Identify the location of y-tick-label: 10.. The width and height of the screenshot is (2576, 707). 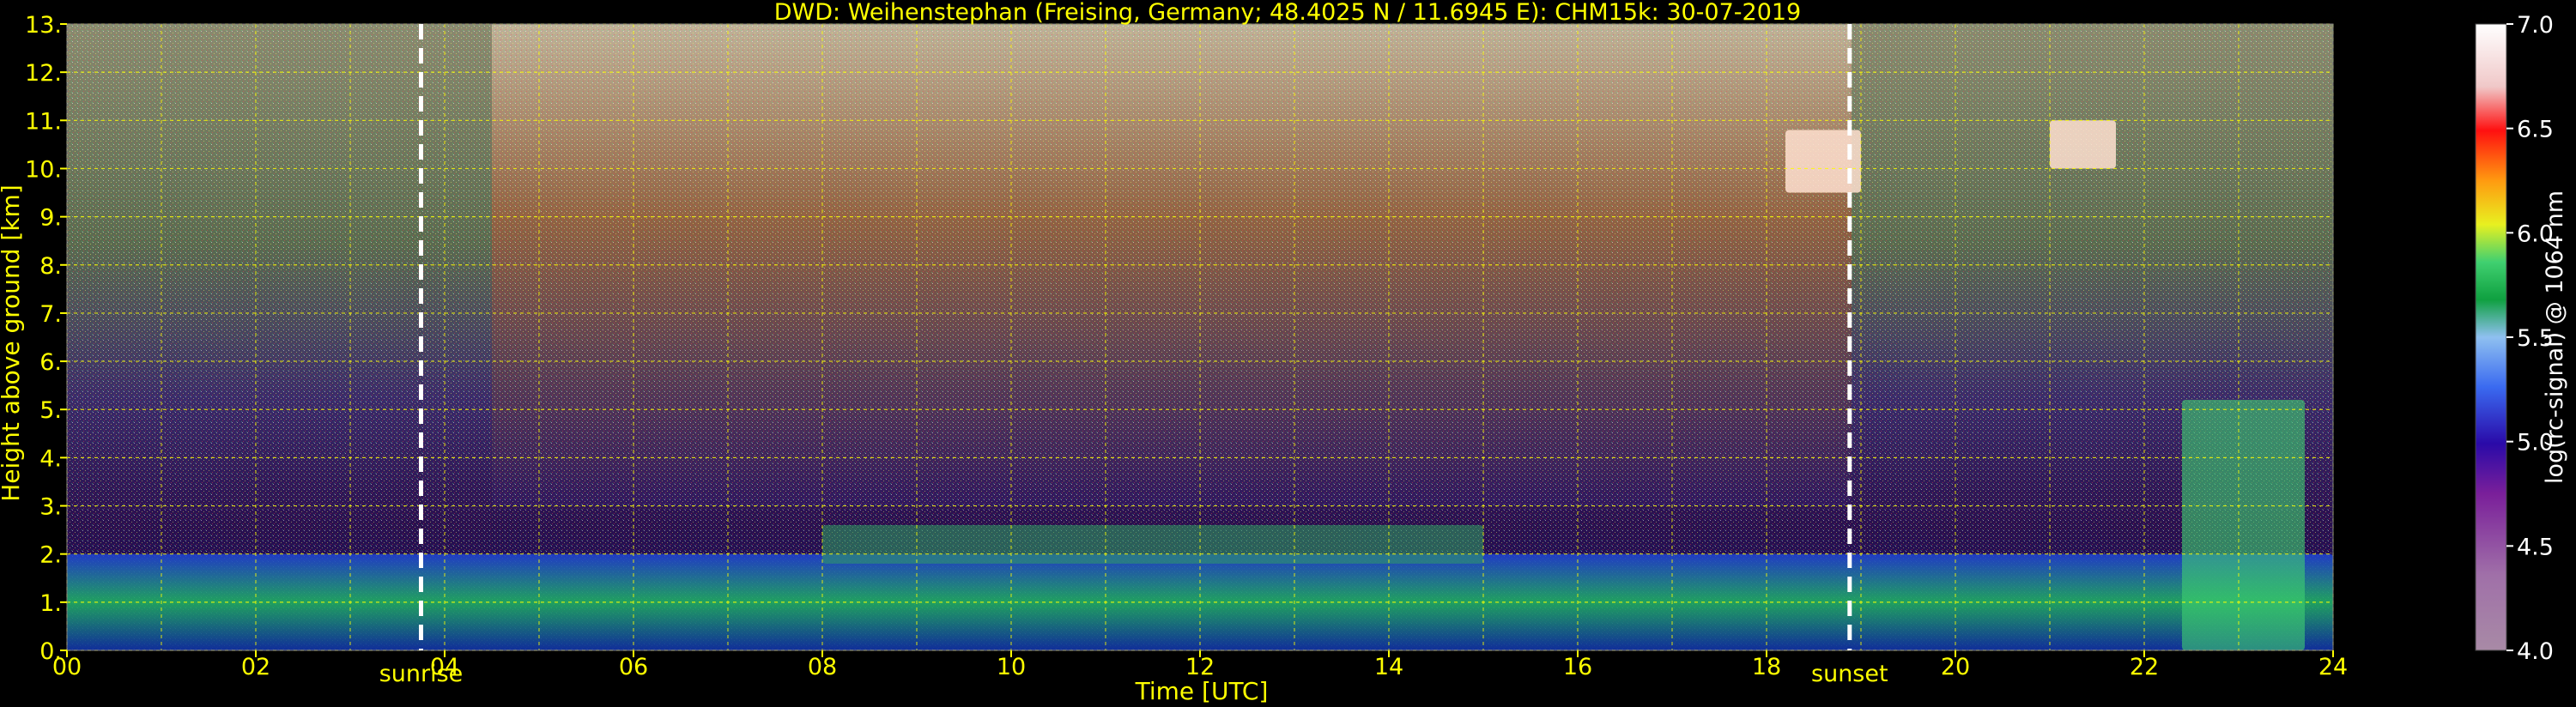
(43, 170).